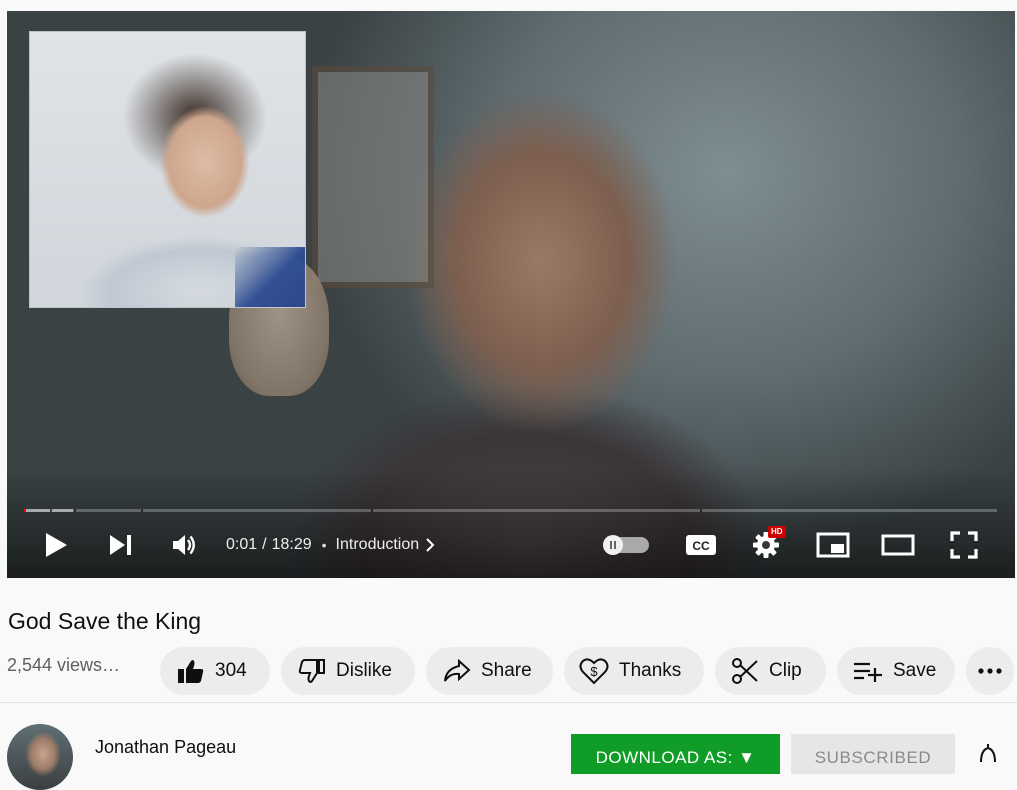 This screenshot has width=1017, height=790. I want to click on fullscreen-icon, so click(964, 545).